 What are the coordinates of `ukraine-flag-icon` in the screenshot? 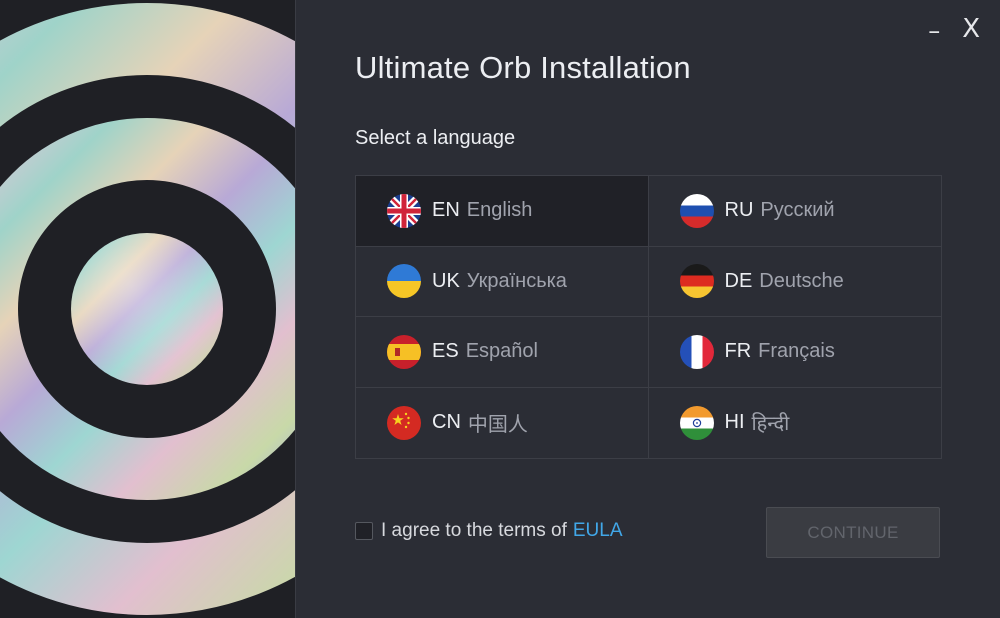 It's located at (404, 281).